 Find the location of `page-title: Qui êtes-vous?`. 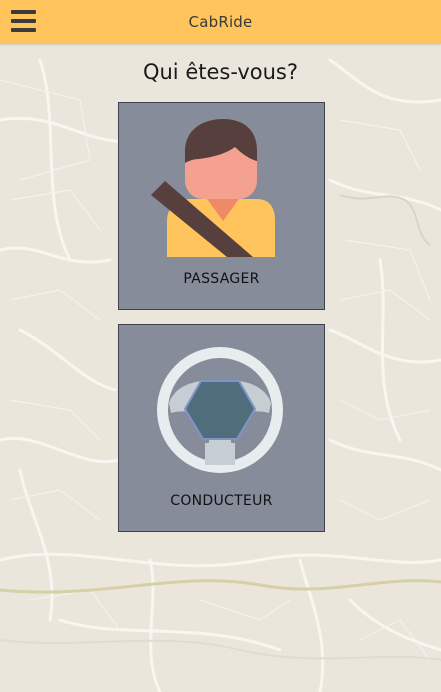

page-title: Qui êtes-vous? is located at coordinates (220, 72).